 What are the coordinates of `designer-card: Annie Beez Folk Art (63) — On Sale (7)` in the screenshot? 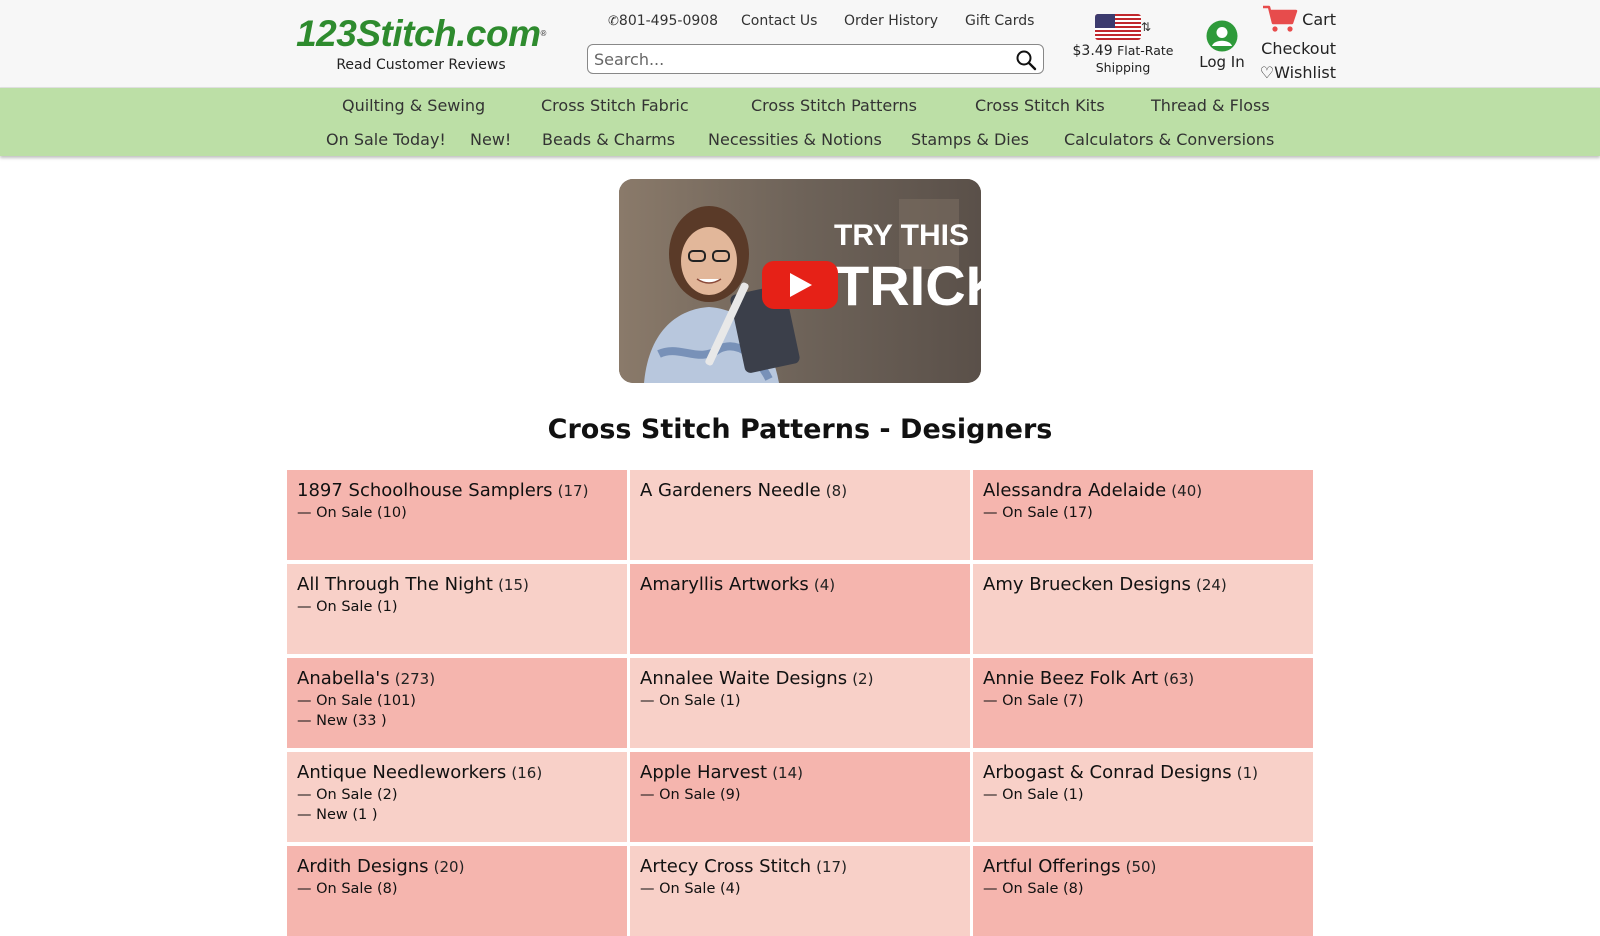 It's located at (1143, 703).